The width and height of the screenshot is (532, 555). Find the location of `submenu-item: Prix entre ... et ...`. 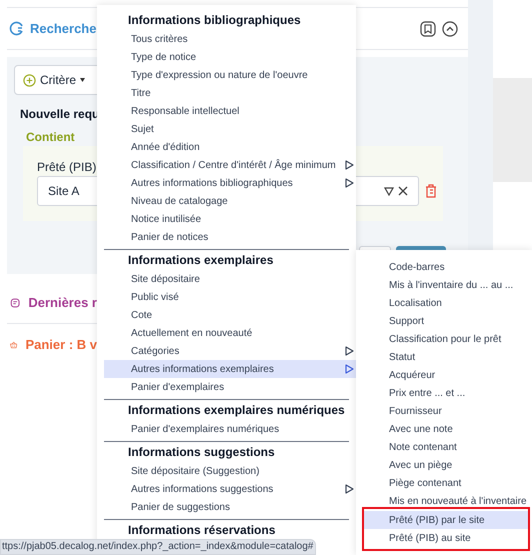

submenu-item: Prix entre ... et ... is located at coordinates (444, 393).